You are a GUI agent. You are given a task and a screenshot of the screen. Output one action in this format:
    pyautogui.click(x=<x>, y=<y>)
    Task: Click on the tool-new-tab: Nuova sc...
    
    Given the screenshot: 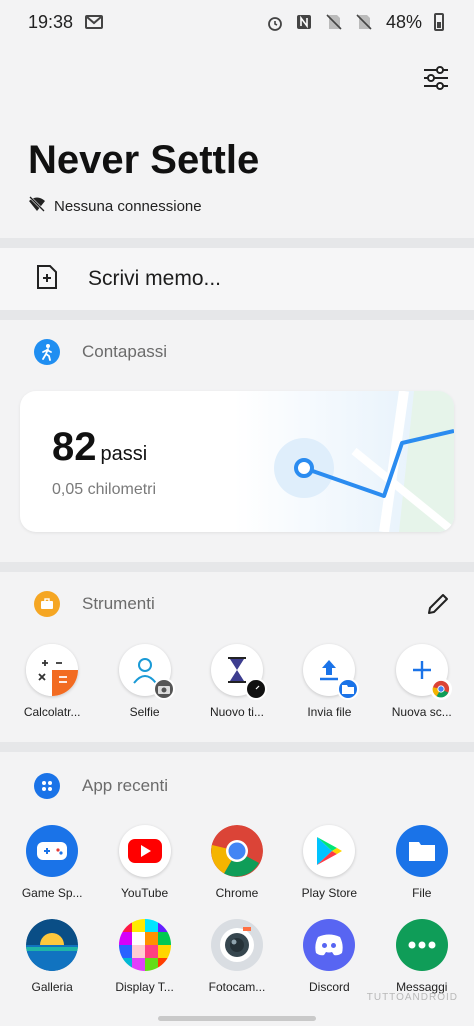 What is the action you would take?
    pyautogui.click(x=422, y=681)
    